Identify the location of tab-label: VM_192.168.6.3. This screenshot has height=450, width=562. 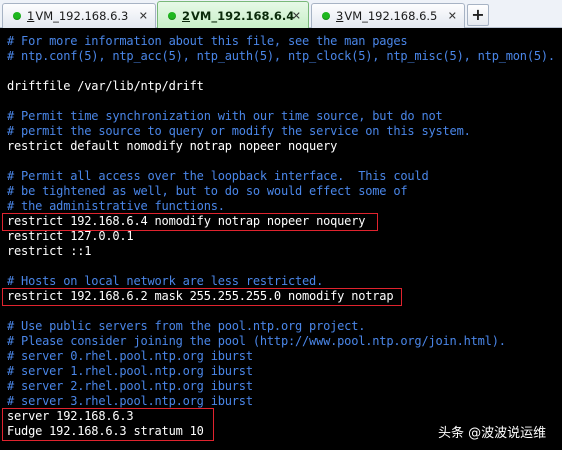
(82, 16).